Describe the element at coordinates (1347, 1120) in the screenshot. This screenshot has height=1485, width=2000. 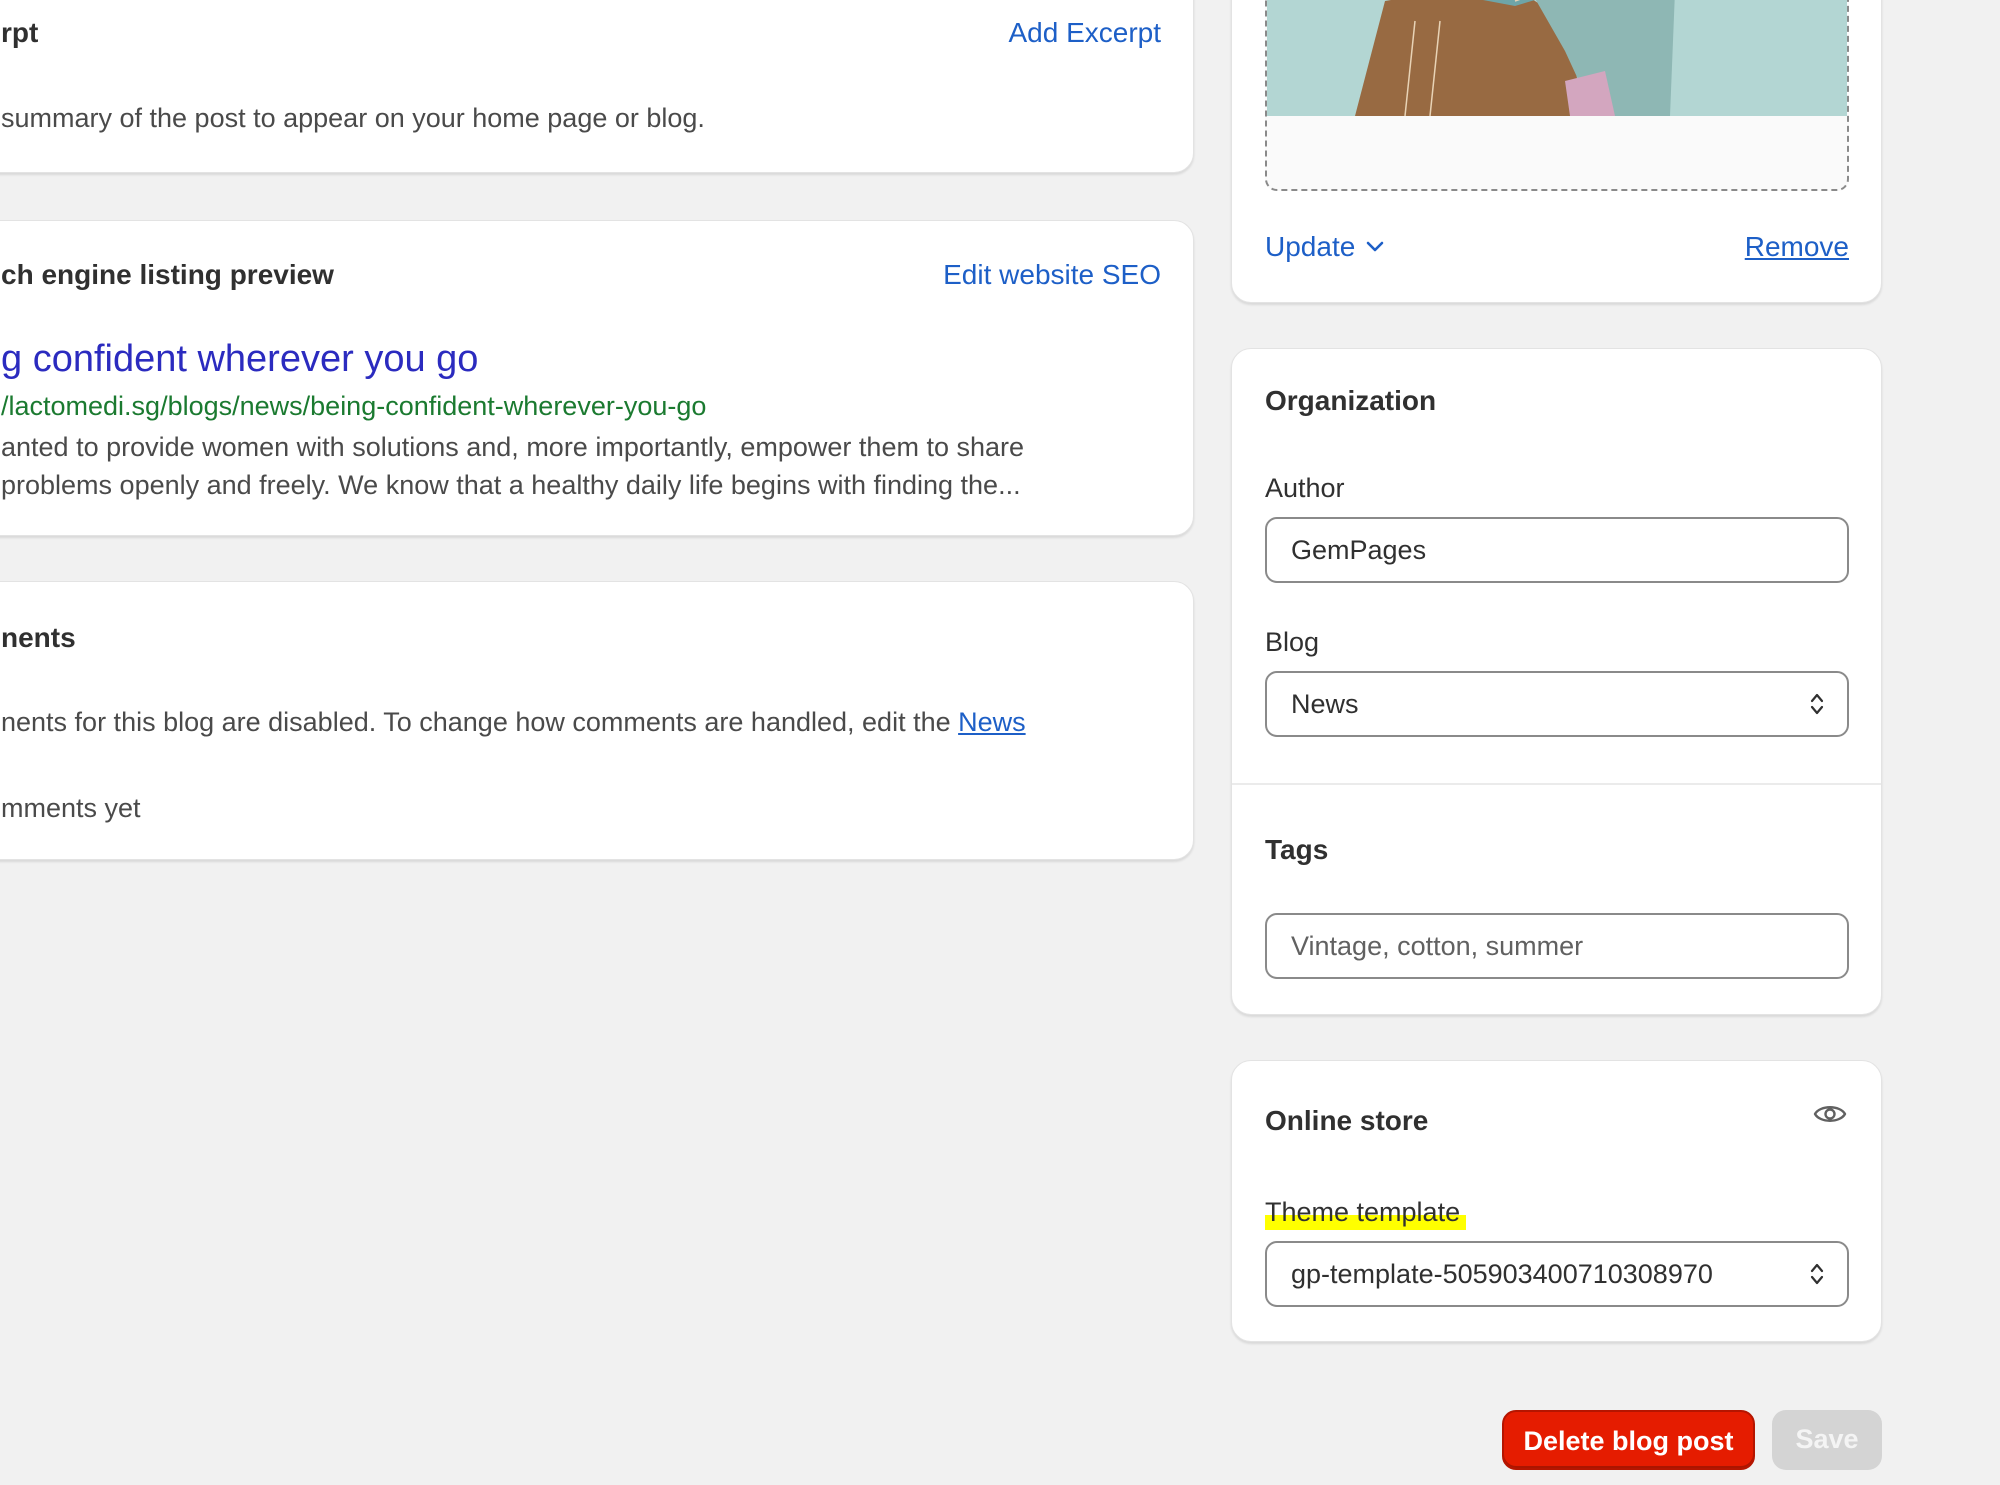
I see `online-store-title: Online store` at that location.